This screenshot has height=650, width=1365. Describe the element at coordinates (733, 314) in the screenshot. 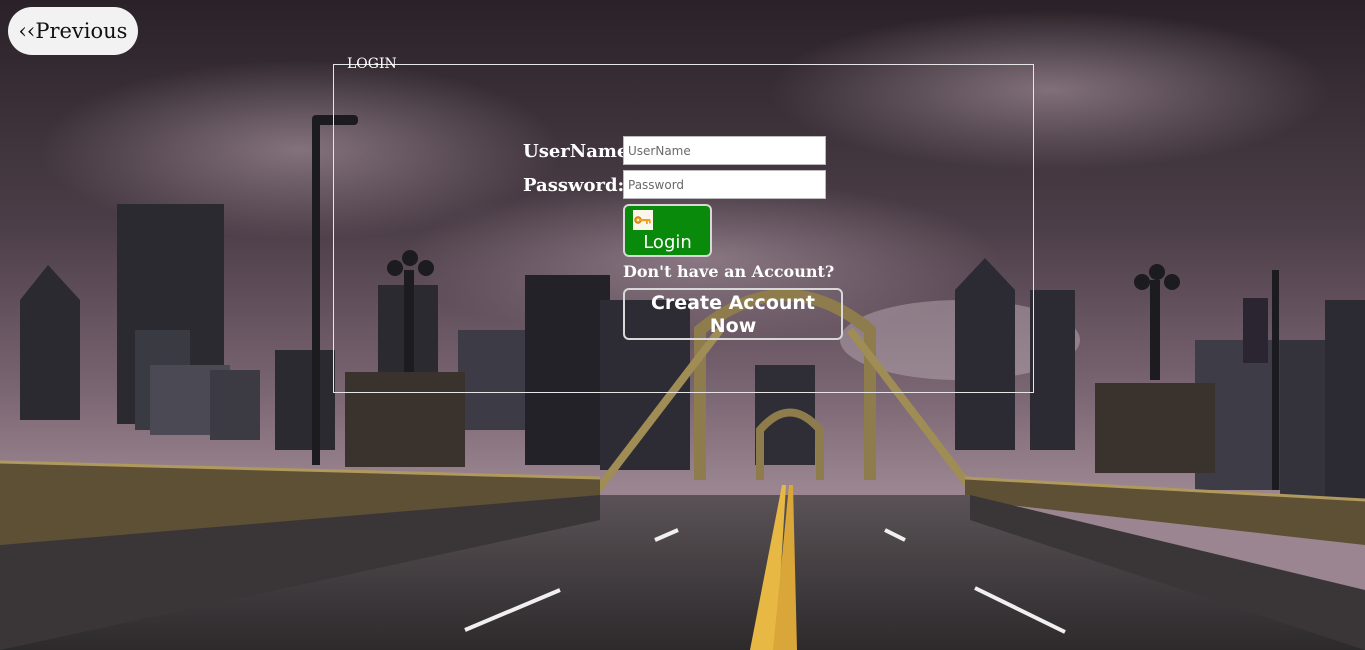

I see `create-account-button: Create Account Now` at that location.